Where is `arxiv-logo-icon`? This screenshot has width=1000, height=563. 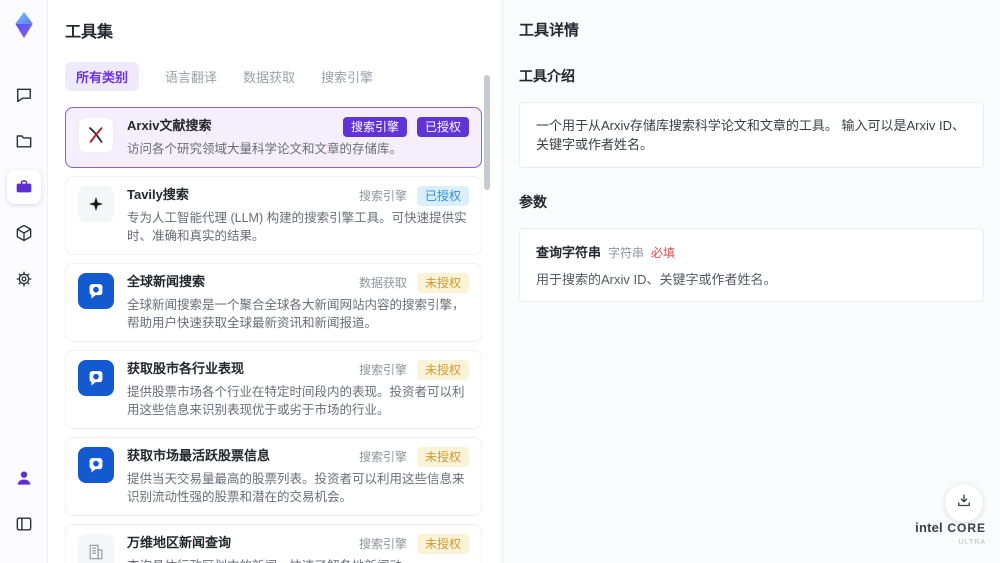 arxiv-logo-icon is located at coordinates (96, 135).